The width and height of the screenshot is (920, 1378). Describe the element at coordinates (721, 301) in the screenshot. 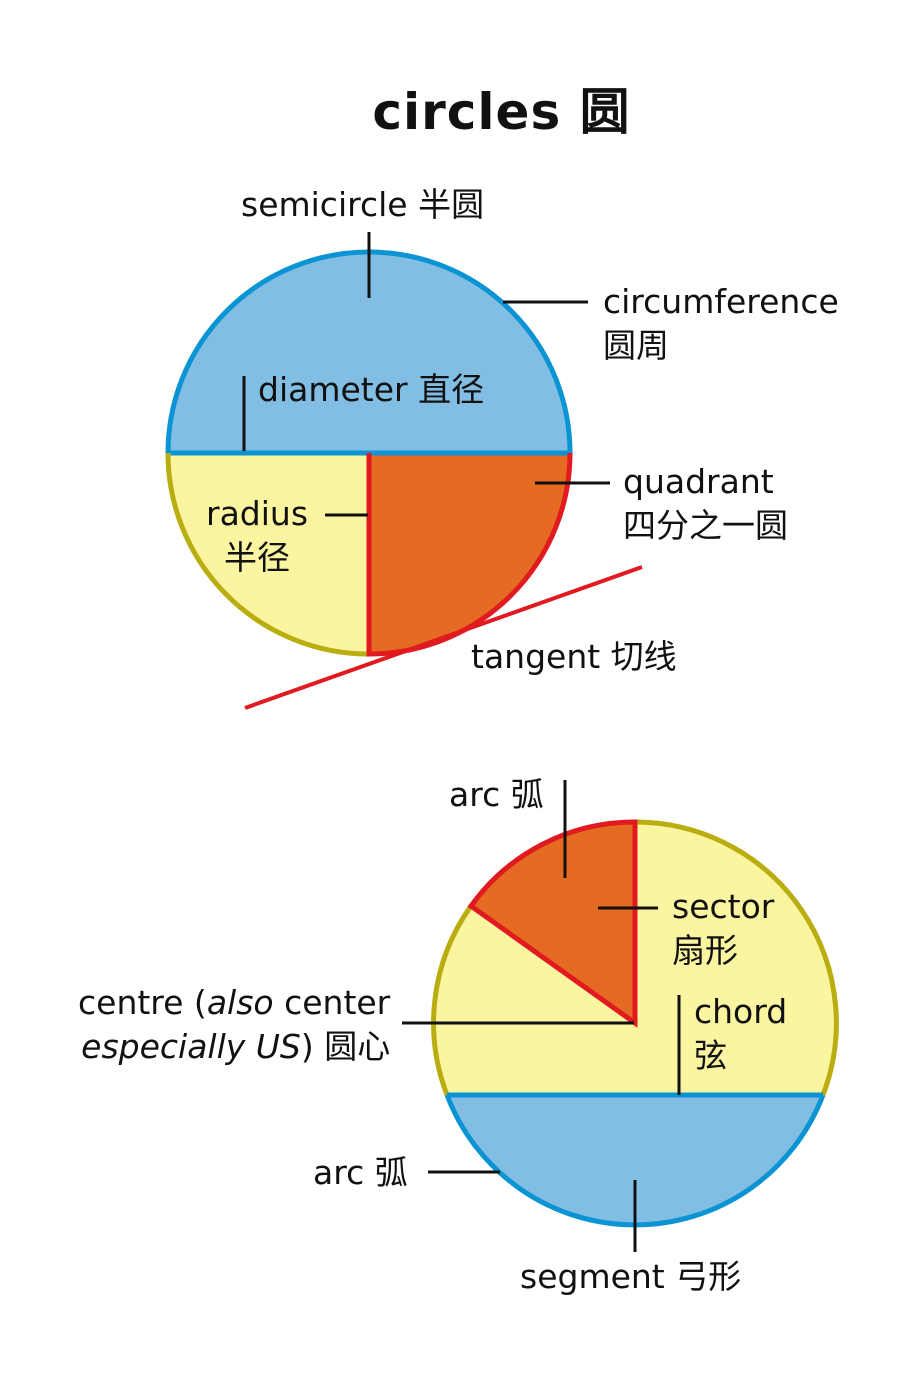

I see `circumference-label-en: circumference` at that location.